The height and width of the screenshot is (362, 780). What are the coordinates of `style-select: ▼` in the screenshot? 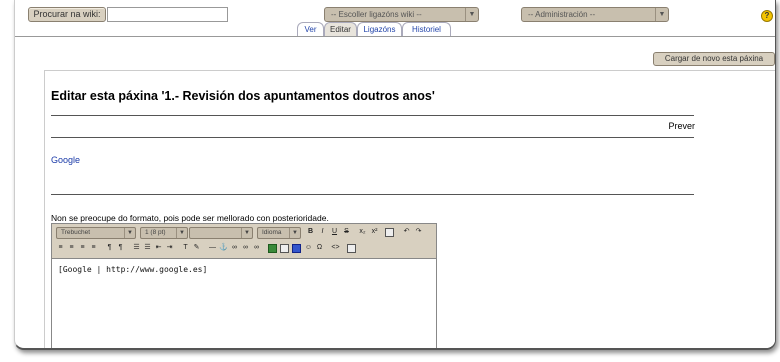 It's located at (221, 233).